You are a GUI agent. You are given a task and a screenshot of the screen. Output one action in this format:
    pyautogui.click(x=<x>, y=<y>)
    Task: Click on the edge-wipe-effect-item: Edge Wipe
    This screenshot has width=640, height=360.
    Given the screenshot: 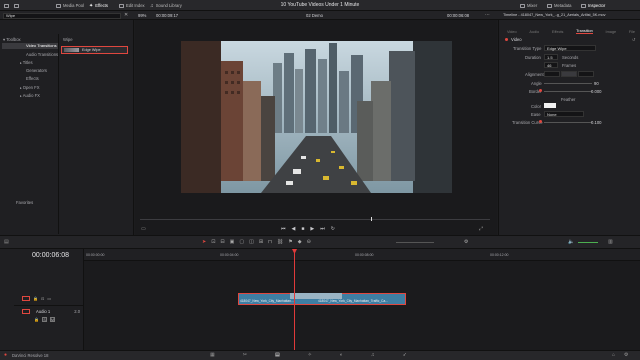 What is the action you would take?
    pyautogui.click(x=94, y=50)
    